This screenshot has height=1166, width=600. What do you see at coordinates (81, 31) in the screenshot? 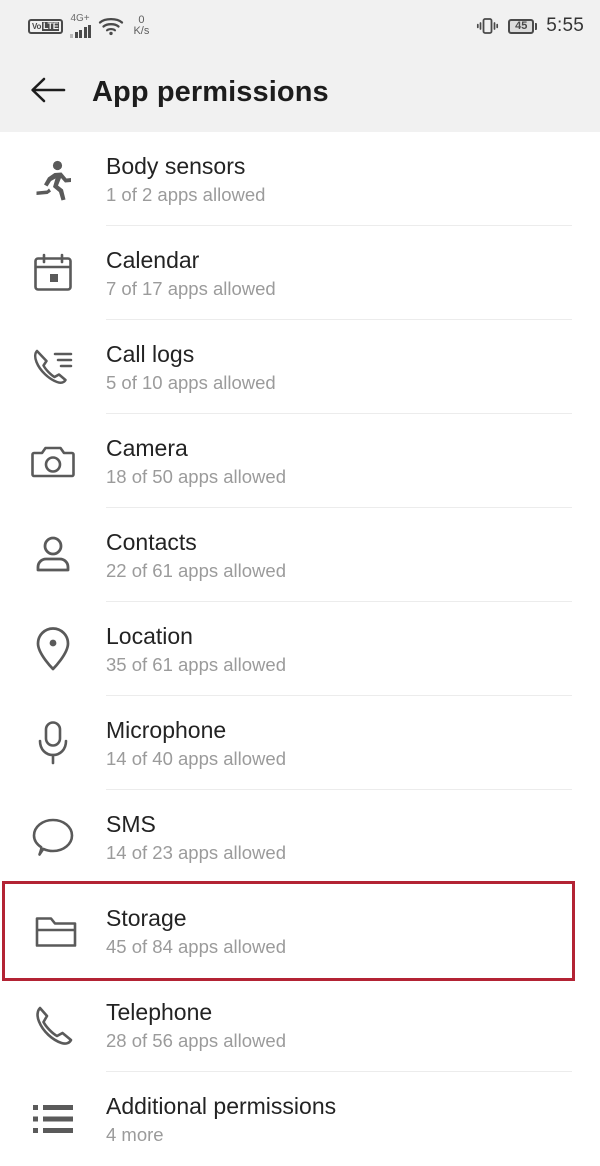
I see `signal-bar-group` at bounding box center [81, 31].